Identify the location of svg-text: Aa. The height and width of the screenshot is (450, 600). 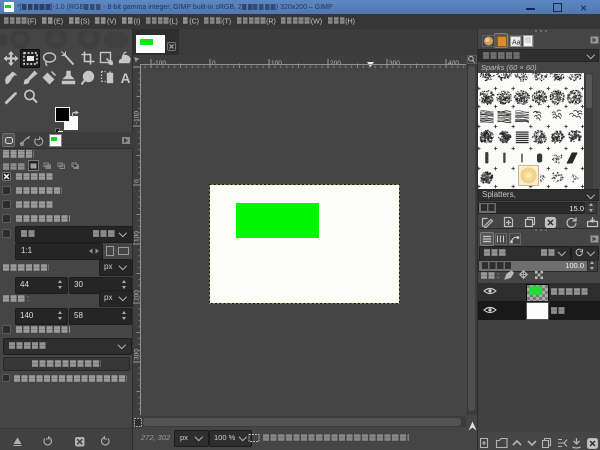
(516, 43).